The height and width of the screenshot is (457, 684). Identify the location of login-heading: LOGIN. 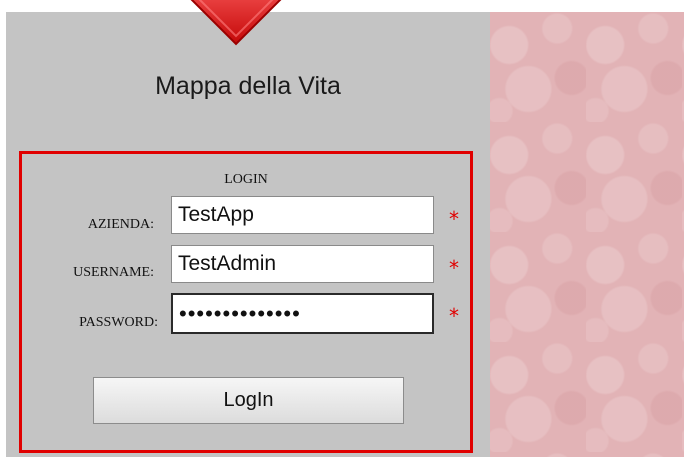
(246, 179).